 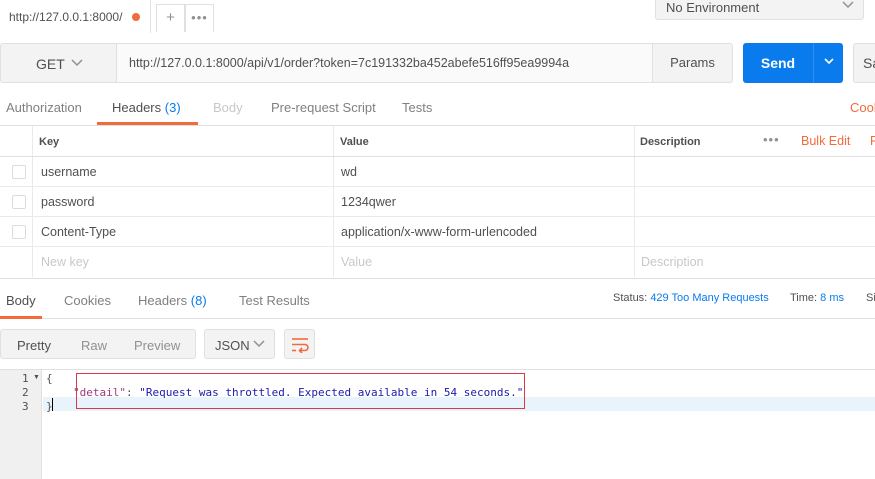 I want to click on time-label: Time:, so click(x=804, y=298).